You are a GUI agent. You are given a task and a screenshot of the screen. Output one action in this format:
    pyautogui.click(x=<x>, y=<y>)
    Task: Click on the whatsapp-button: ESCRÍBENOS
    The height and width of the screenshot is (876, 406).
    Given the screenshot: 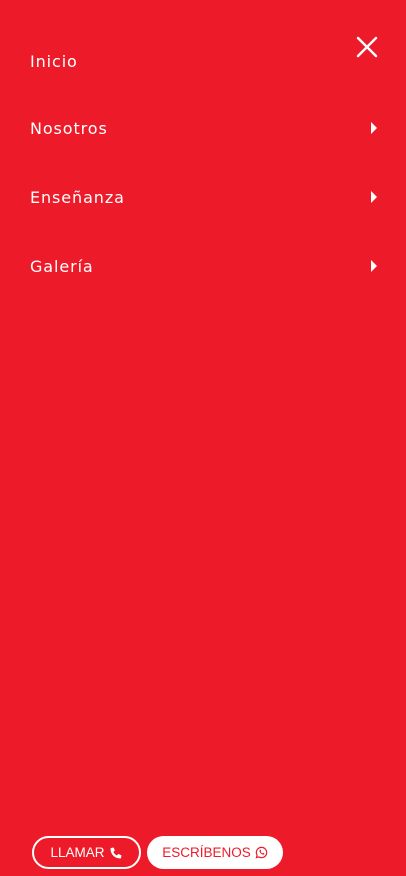 What is the action you would take?
    pyautogui.click(x=215, y=852)
    